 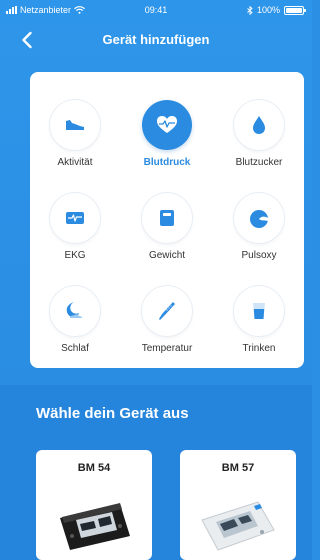 I want to click on battery-icon, so click(x=295, y=10).